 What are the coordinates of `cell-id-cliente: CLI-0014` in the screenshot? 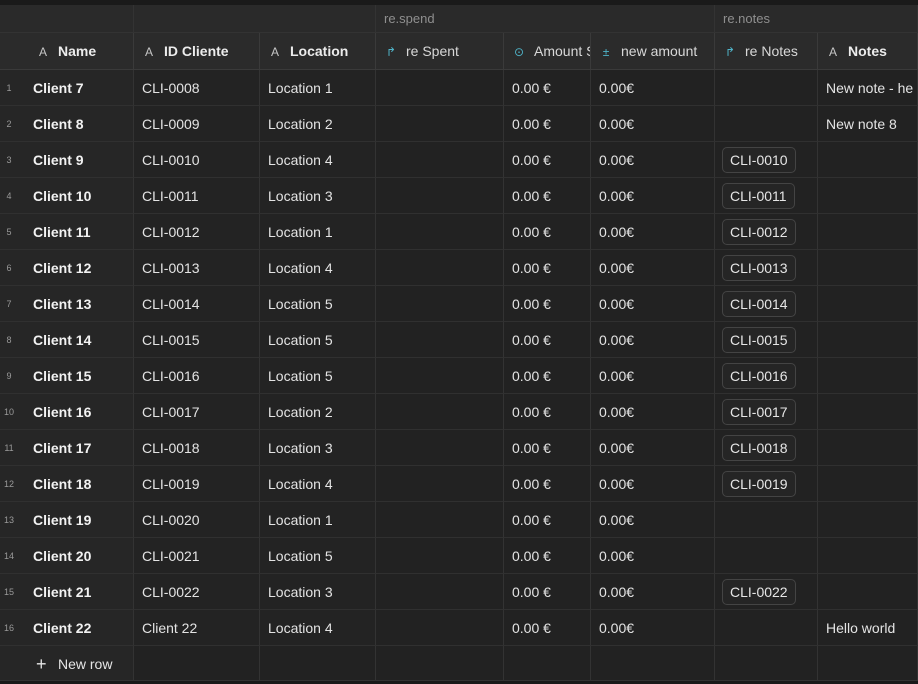 It's located at (197, 304).